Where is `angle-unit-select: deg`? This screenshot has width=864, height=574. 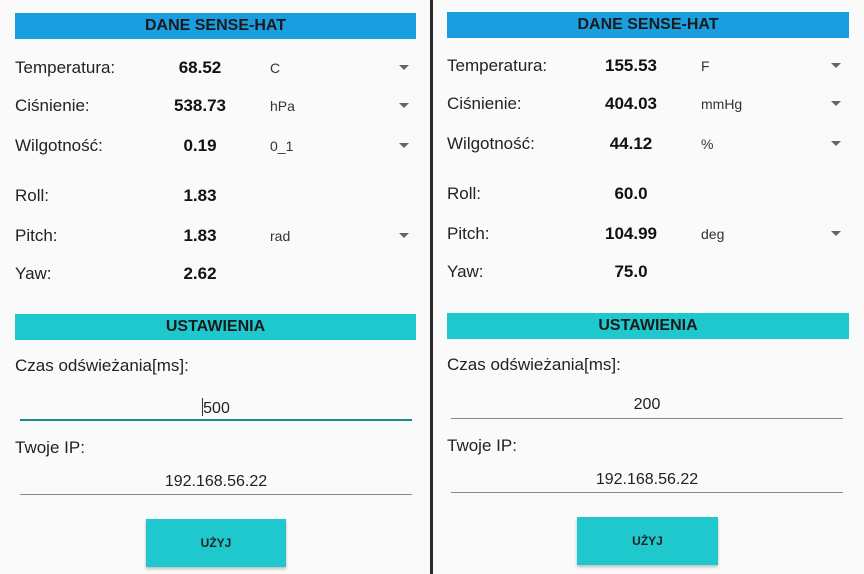 angle-unit-select: deg is located at coordinates (712, 234).